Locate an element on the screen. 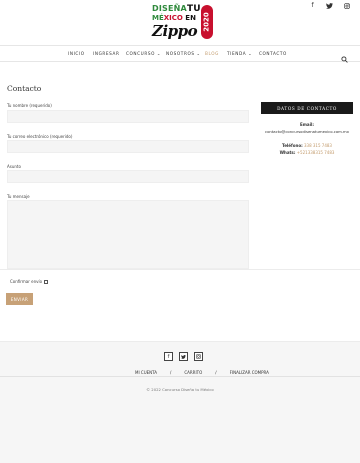  sidebar-whats-link: +521338315 7483 is located at coordinates (316, 152).